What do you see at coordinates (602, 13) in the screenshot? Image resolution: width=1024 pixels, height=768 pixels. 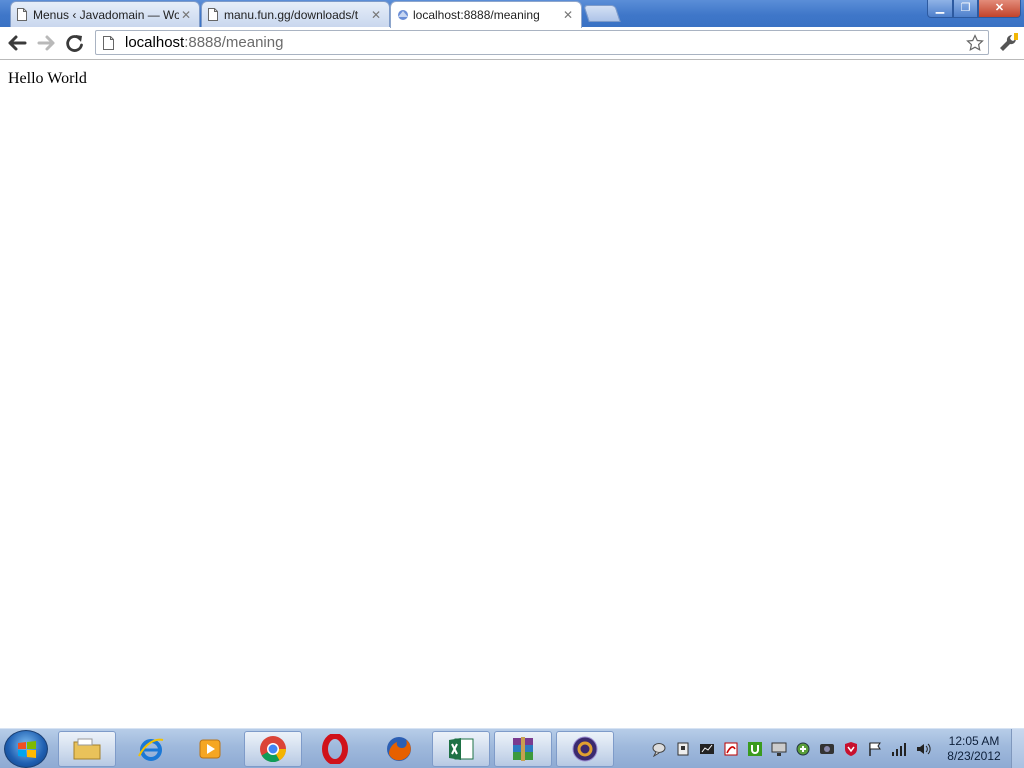 I see `new-tab-button` at bounding box center [602, 13].